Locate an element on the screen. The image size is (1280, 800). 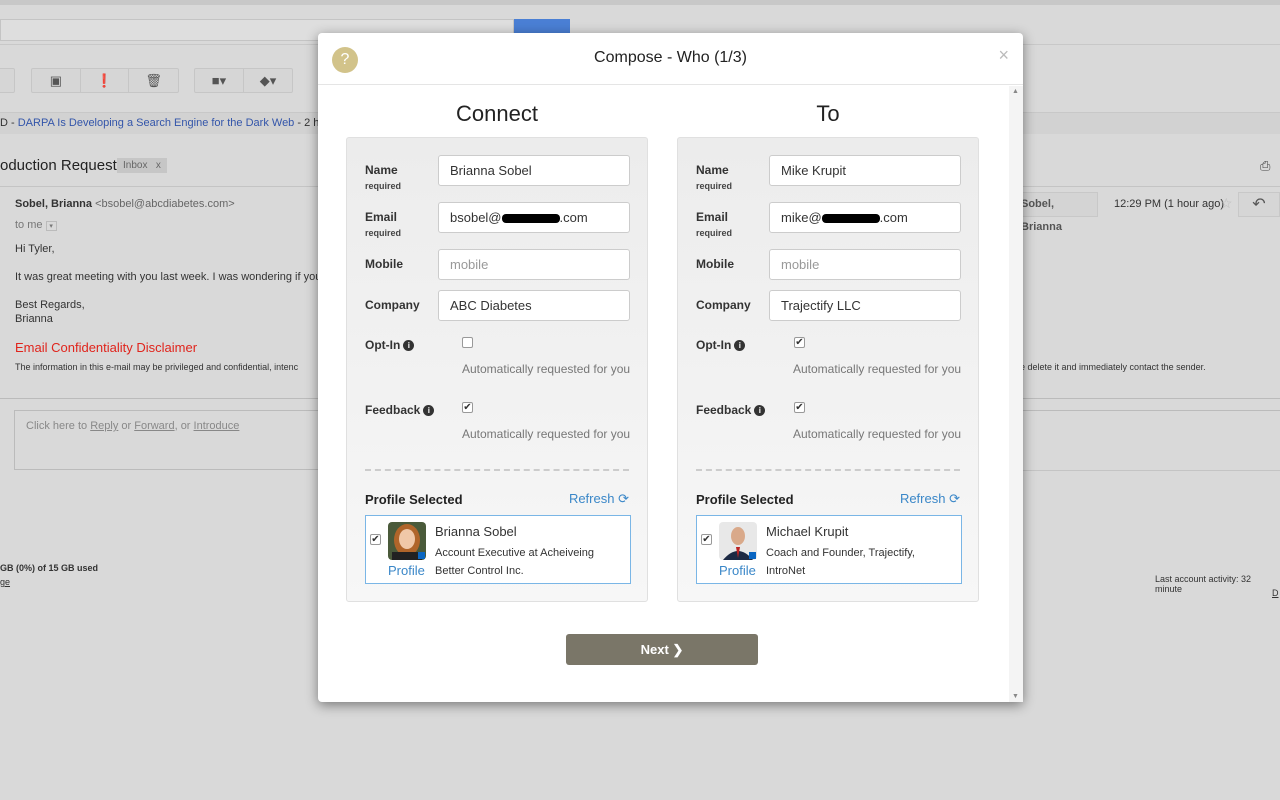
reply-prompt: Click here to is located at coordinates (58, 426).